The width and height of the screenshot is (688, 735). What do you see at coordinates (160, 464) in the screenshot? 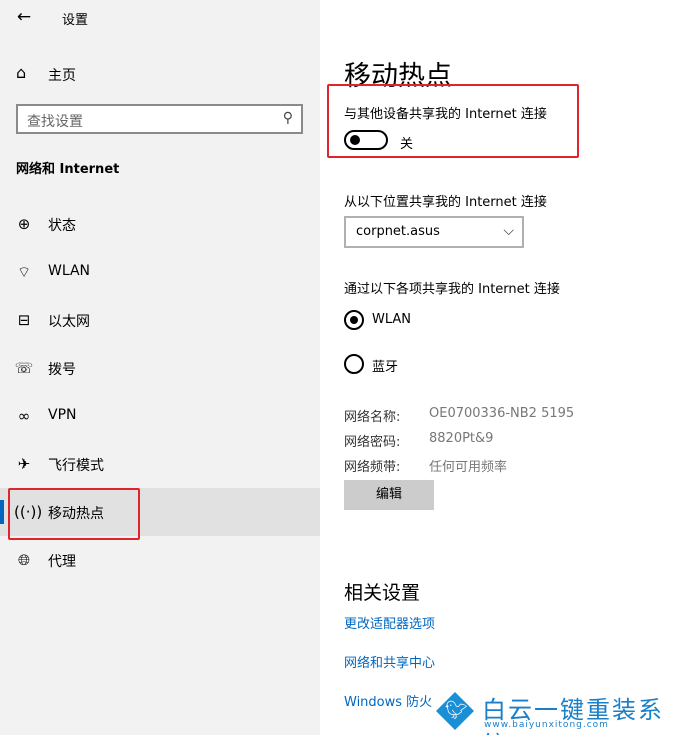
I see `sidebar-item-airplane-mode: ✈ 飞行模式` at bounding box center [160, 464].